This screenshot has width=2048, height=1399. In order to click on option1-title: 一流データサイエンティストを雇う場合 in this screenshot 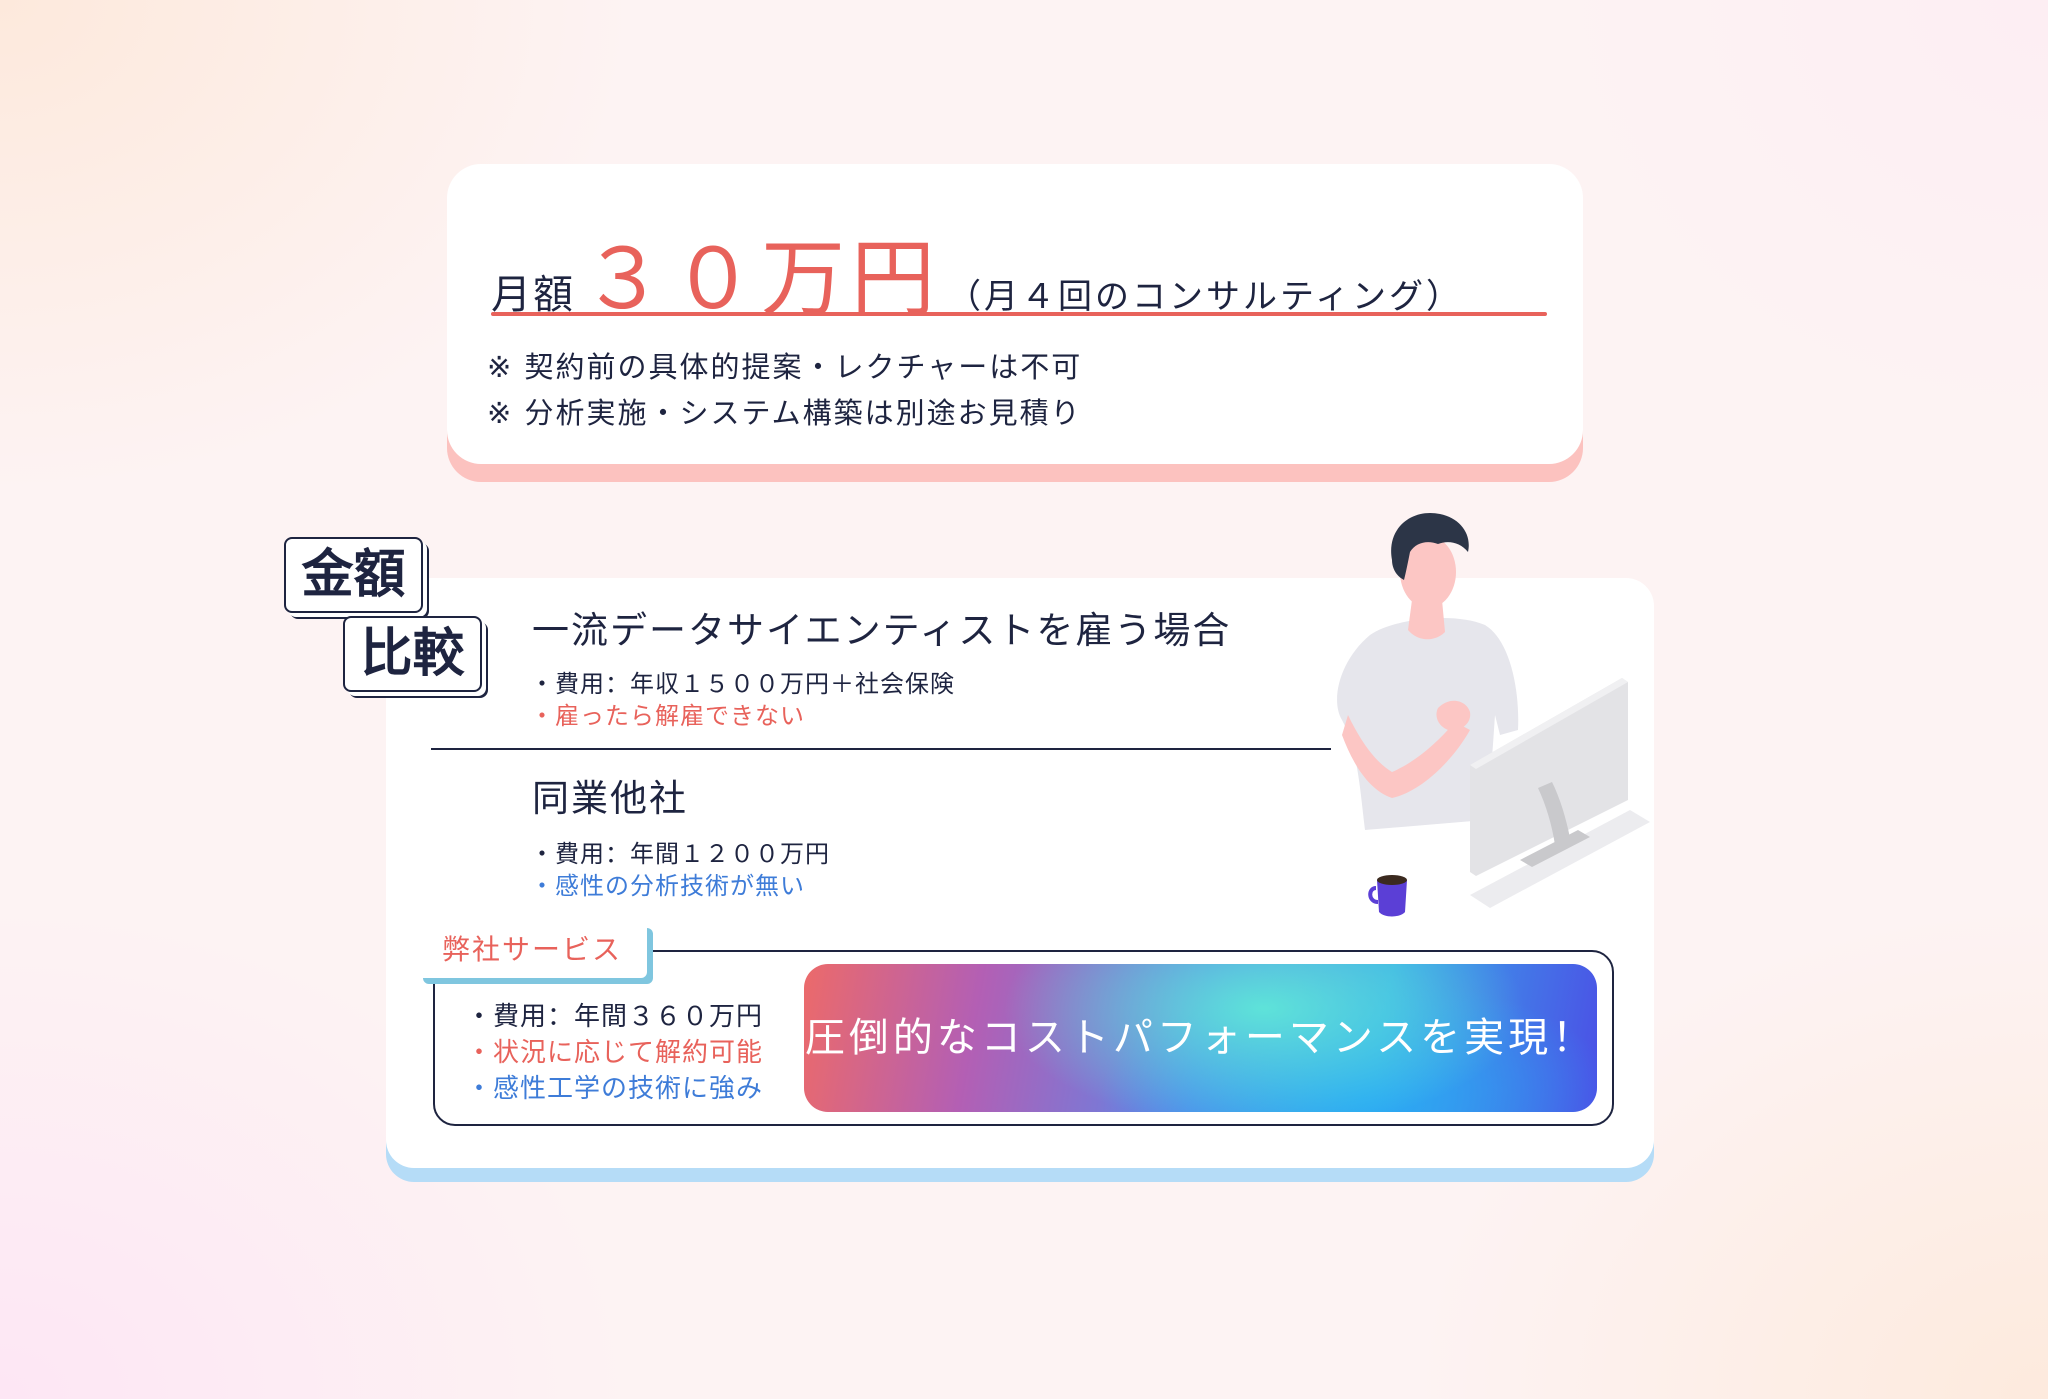, I will do `click(882, 630)`.